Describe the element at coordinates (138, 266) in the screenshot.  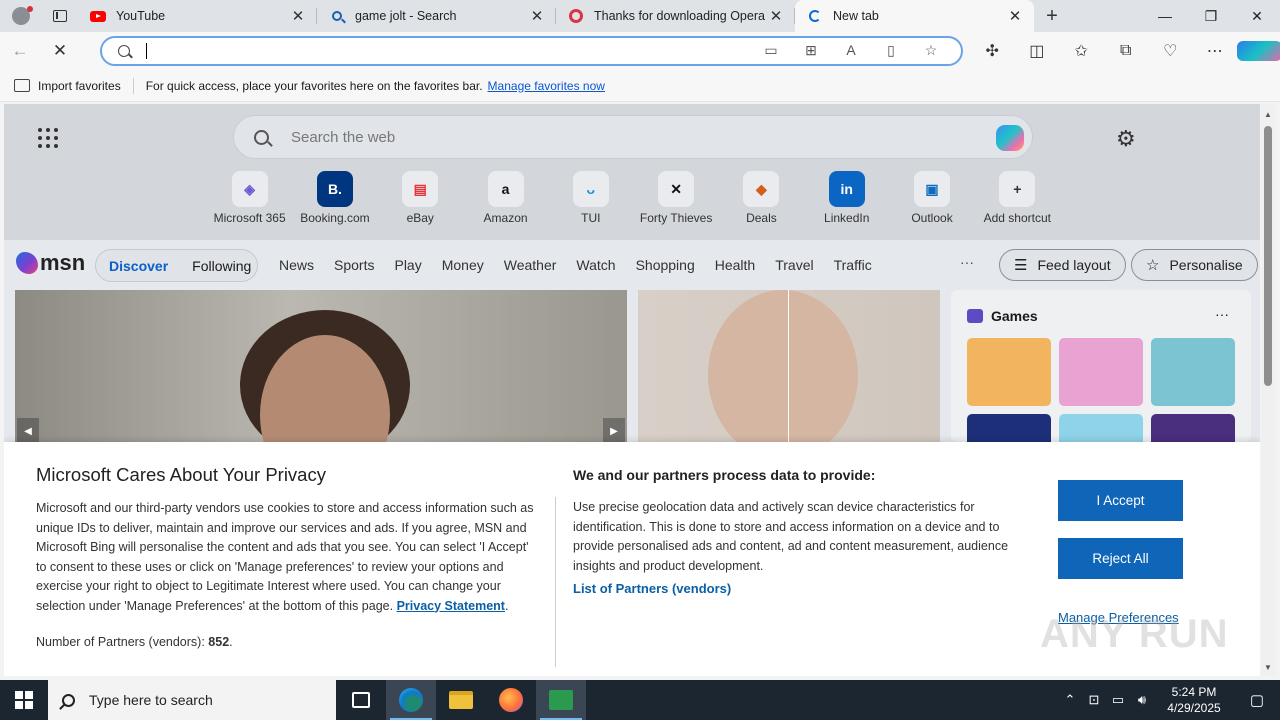
I see `tab-discover: Discover` at that location.